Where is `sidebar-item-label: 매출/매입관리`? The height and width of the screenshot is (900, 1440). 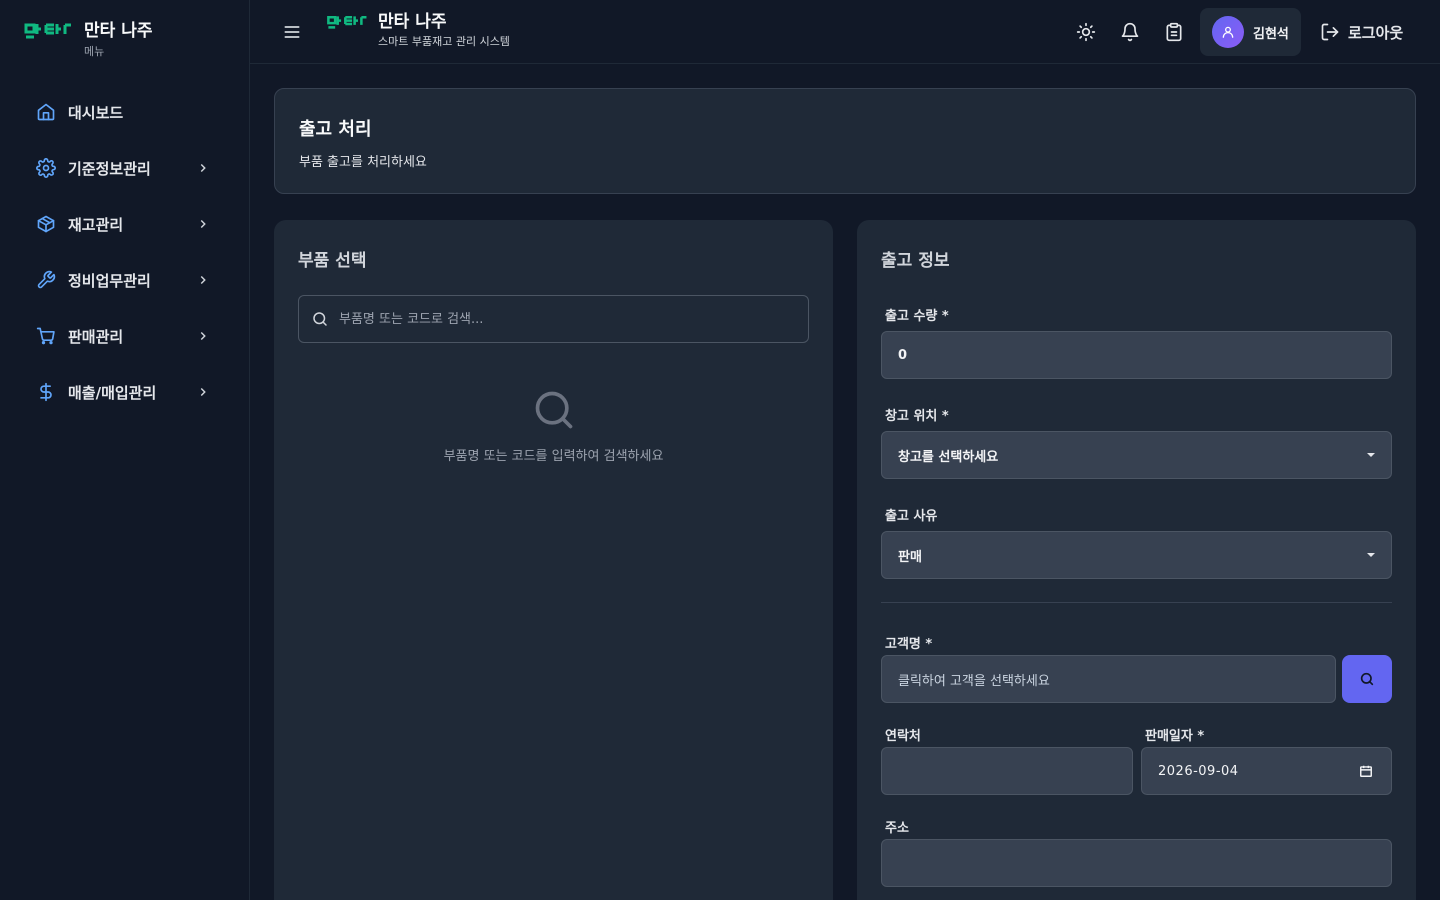
sidebar-item-label: 매출/매입관리 is located at coordinates (112, 392).